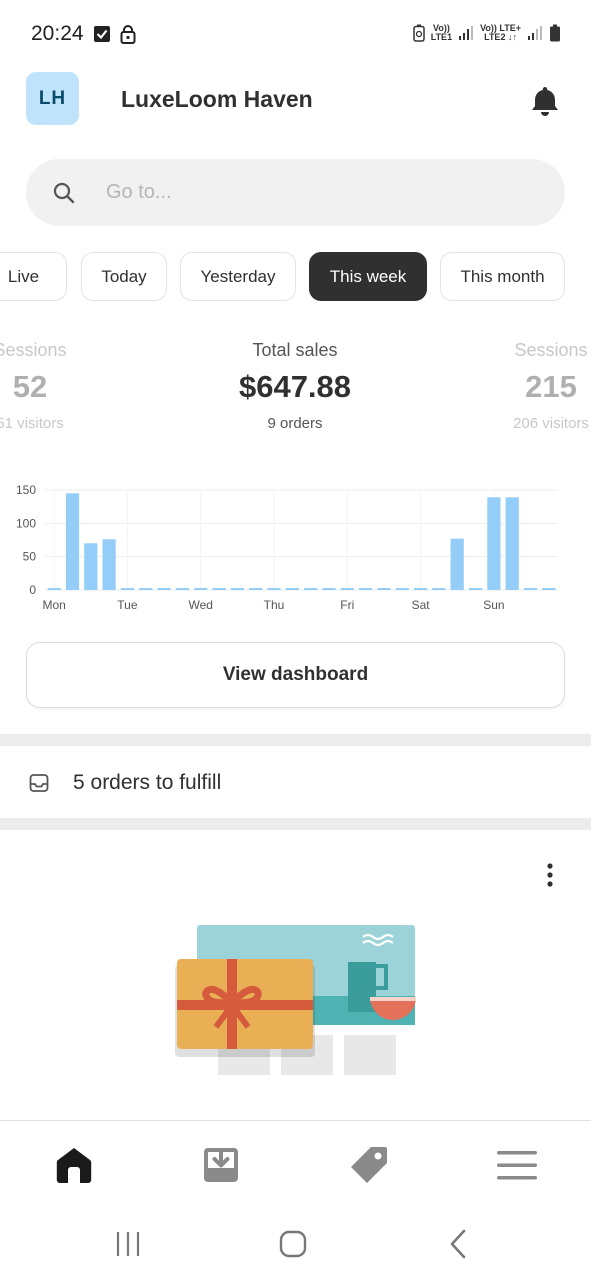 The height and width of the screenshot is (1280, 591). I want to click on orders-to-fulfill-label: 5 orders to fulfill, so click(147, 782).